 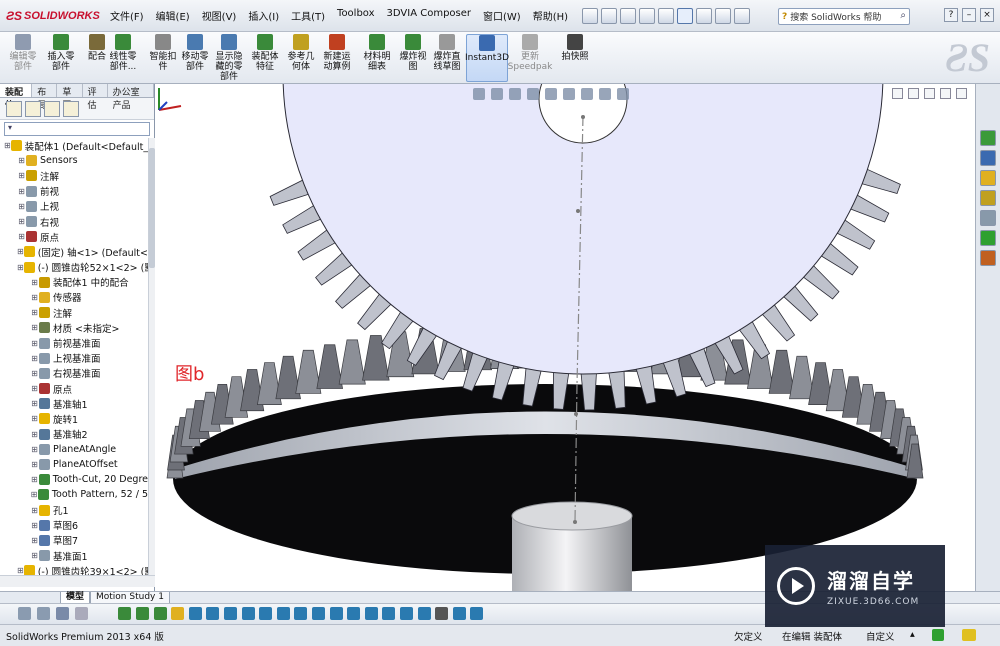 What do you see at coordinates (23, 58) in the screenshot?
I see `command-button: 编辑零 部件` at bounding box center [23, 58].